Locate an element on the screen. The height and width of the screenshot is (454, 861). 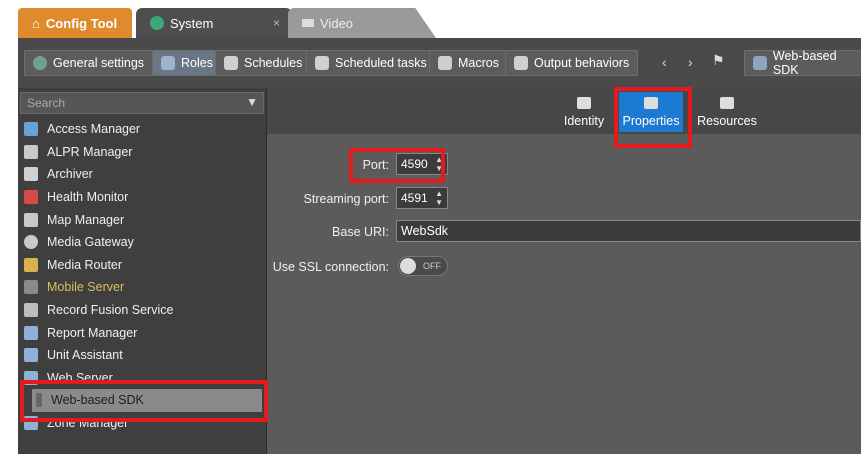
tab-system: System × is located at coordinates (214, 23).